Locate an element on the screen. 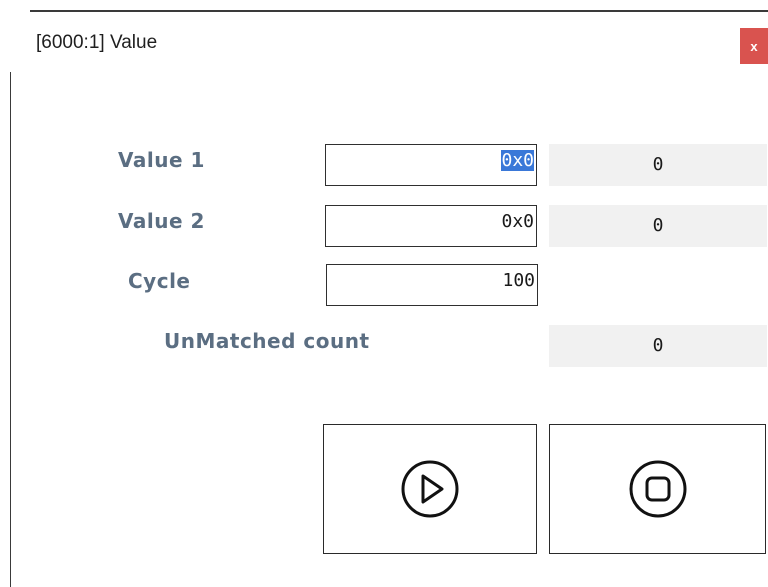 The image size is (768, 587). start-button is located at coordinates (430, 489).